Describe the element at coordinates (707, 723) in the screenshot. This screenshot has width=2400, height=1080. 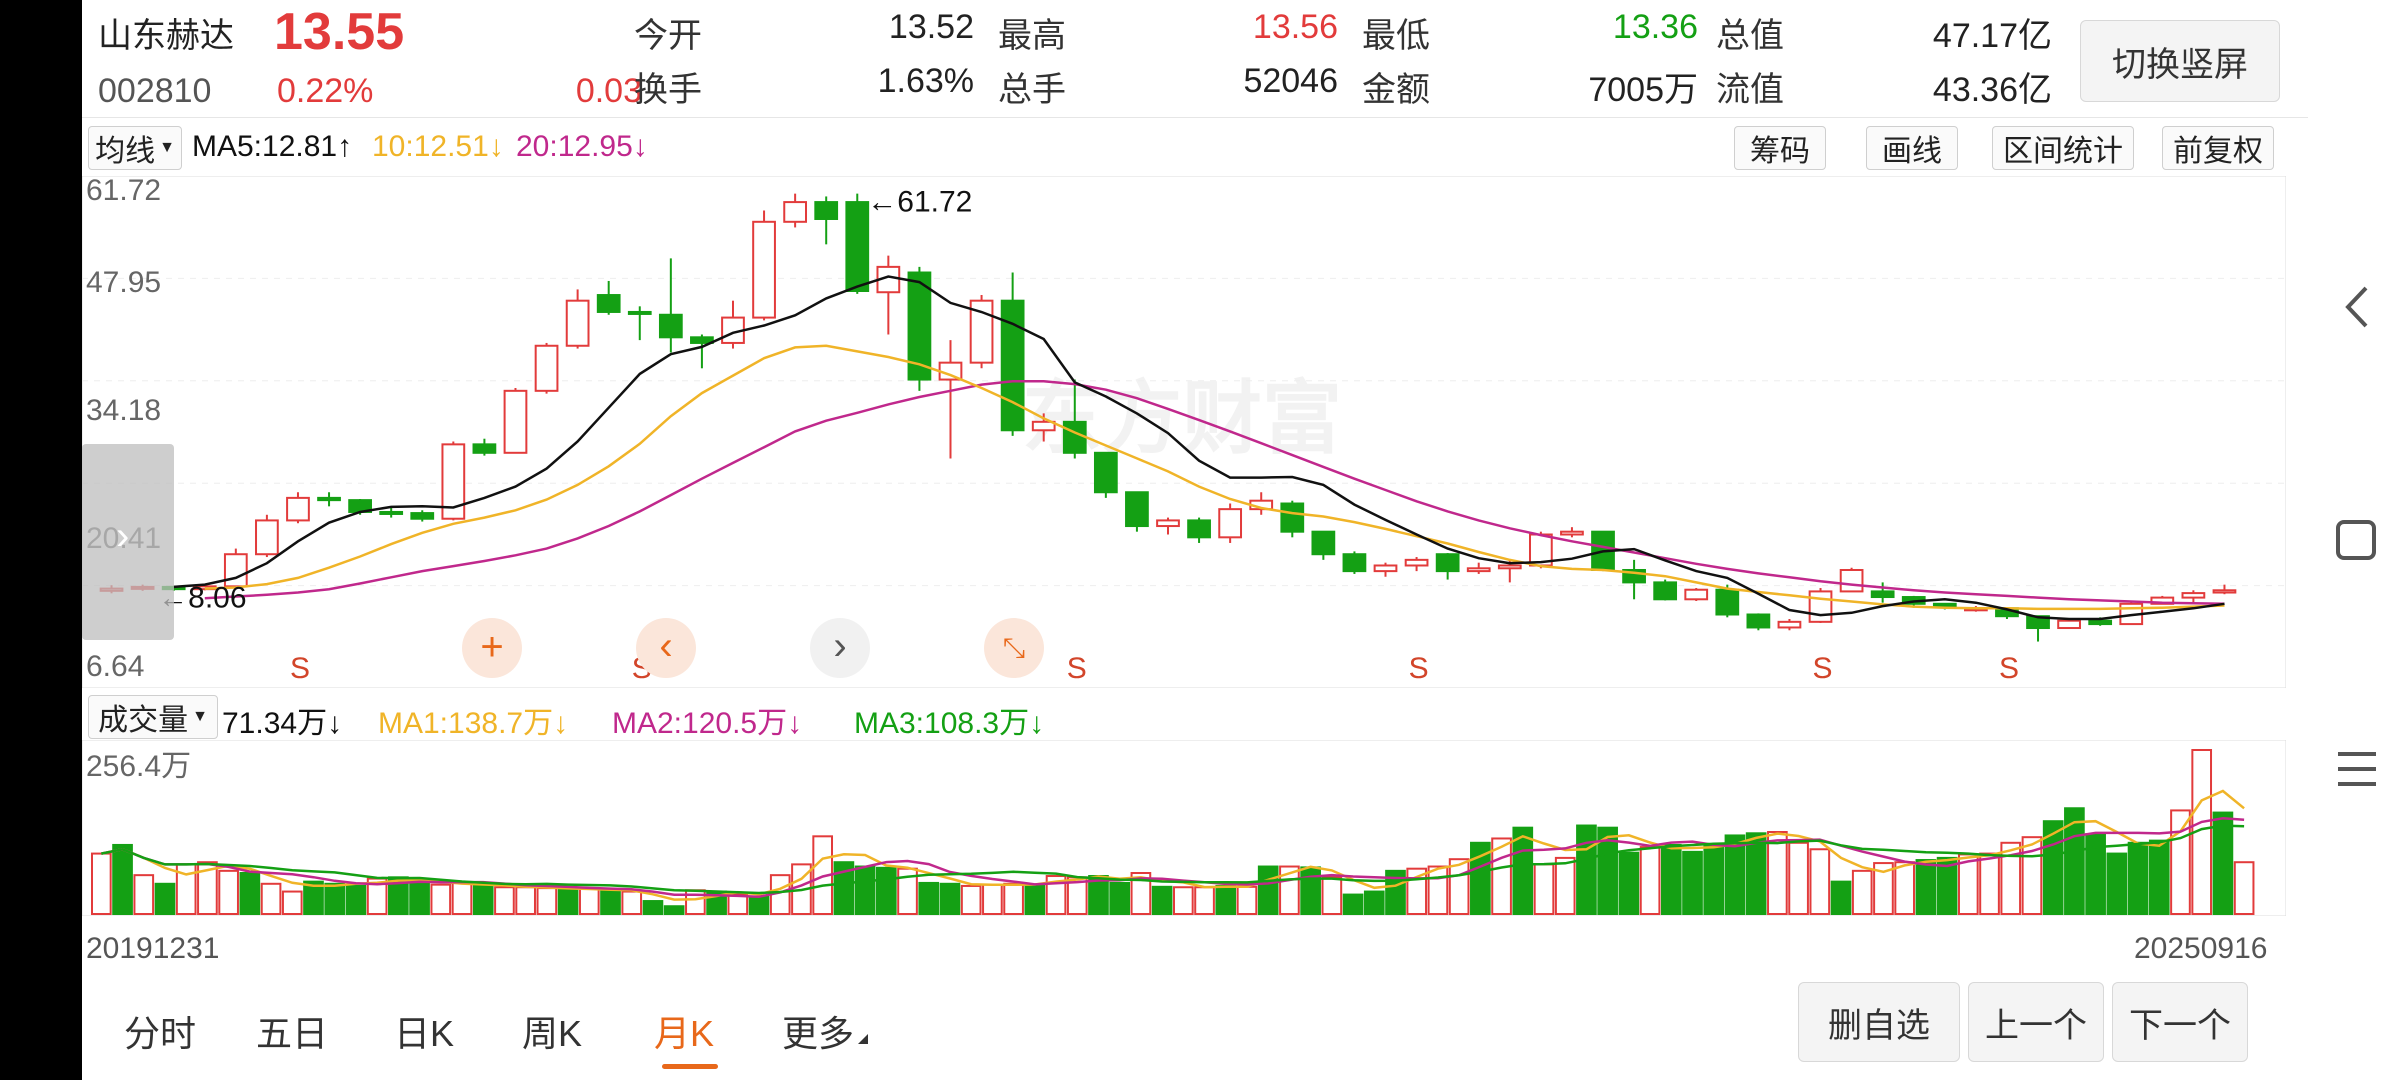
I see `volume-ma2: MA2:120.5万↓` at that location.